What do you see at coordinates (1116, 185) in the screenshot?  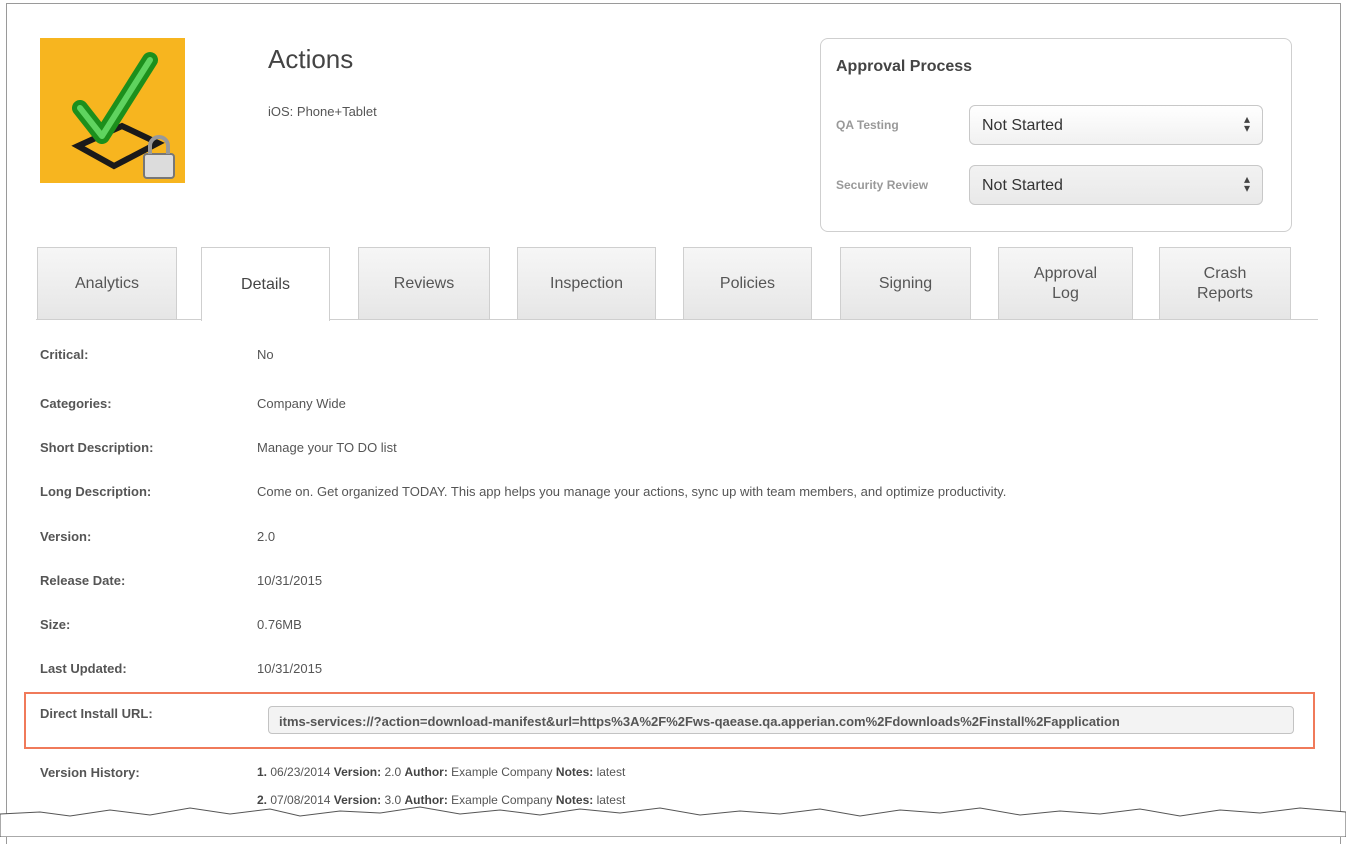 I see `security-review-select: Not Started ▴ ▾` at bounding box center [1116, 185].